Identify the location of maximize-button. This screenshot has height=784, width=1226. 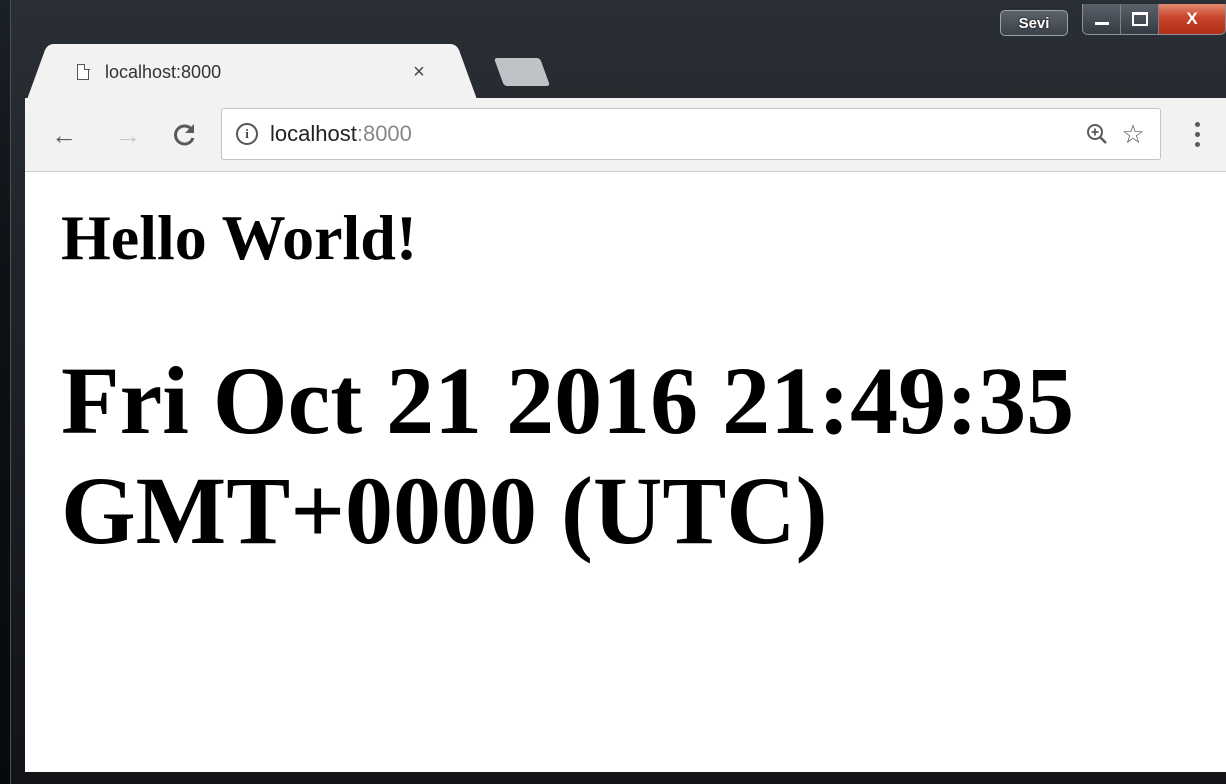
(1140, 19).